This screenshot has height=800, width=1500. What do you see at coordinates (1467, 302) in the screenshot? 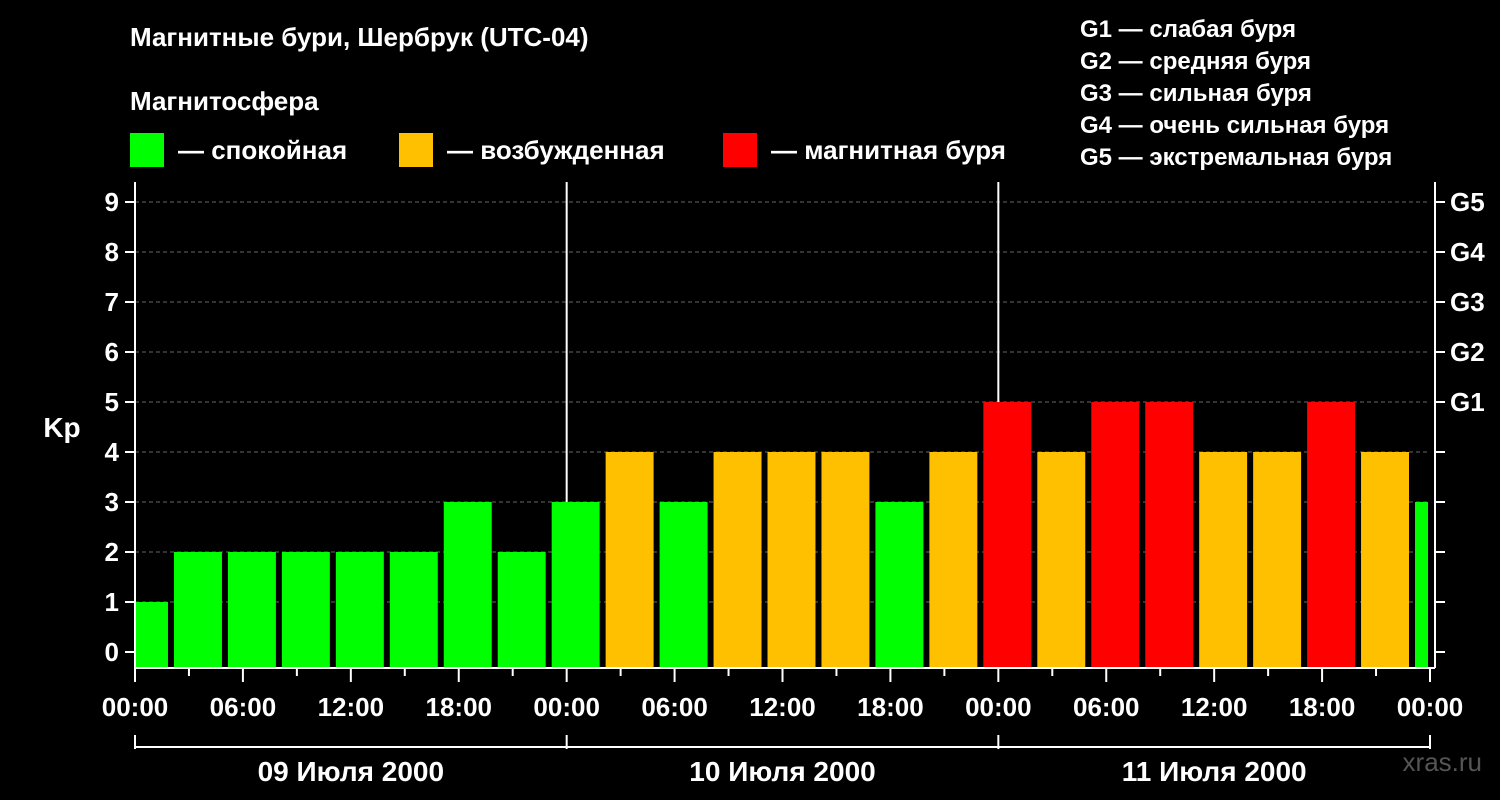
I see `g-scale-label: G3` at bounding box center [1467, 302].